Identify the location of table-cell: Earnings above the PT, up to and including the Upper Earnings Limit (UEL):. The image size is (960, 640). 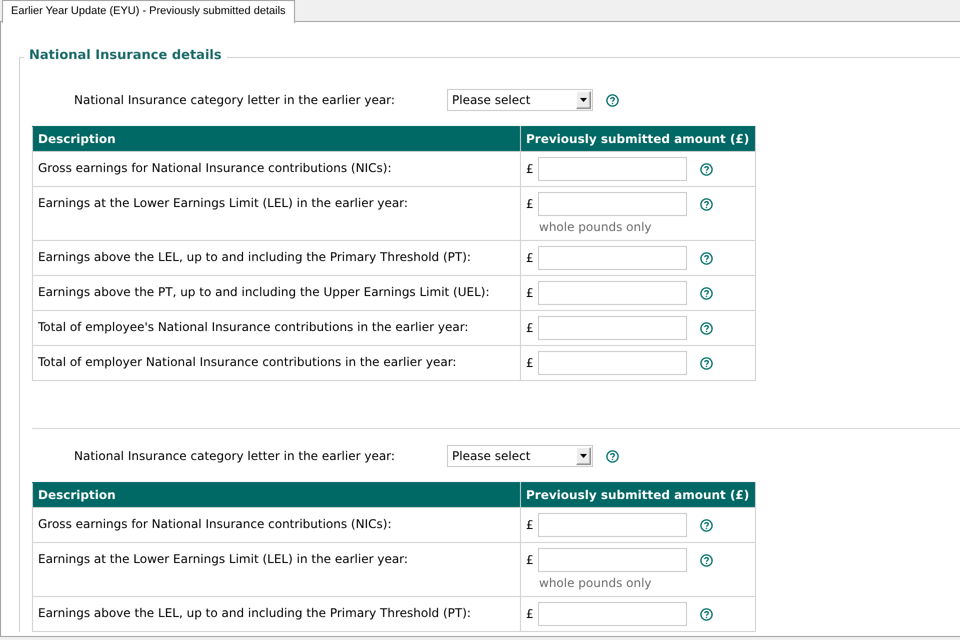
(276, 293).